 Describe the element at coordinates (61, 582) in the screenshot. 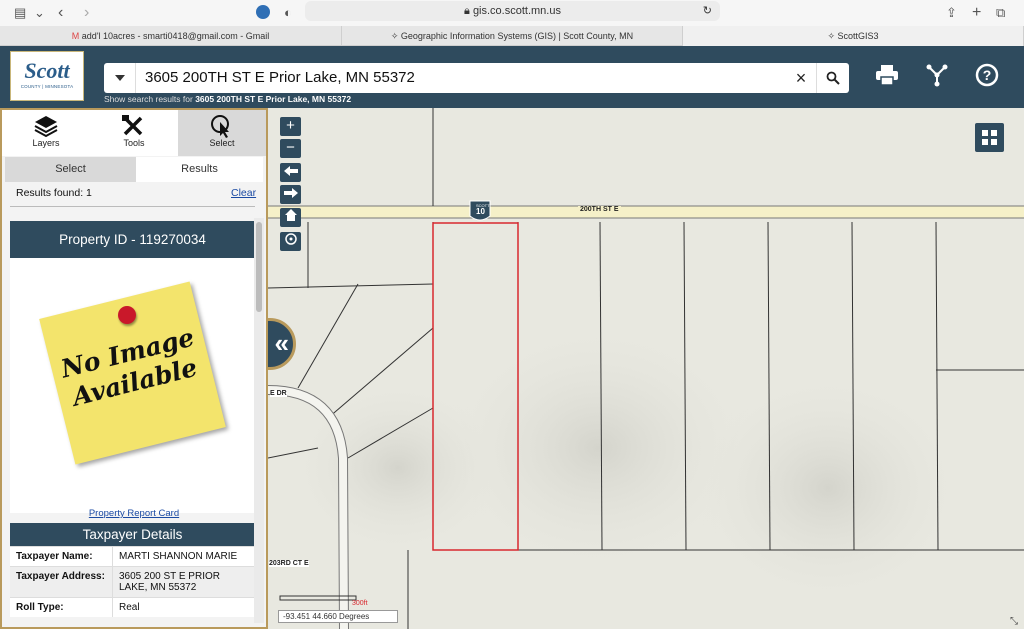

I see `row-key: Taxpayer Address:` at that location.